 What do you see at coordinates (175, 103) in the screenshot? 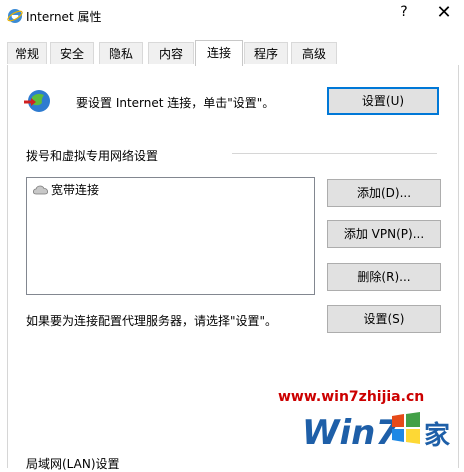
I see `setup-description: 要设置 Internet 连接，单击"设置"。` at bounding box center [175, 103].